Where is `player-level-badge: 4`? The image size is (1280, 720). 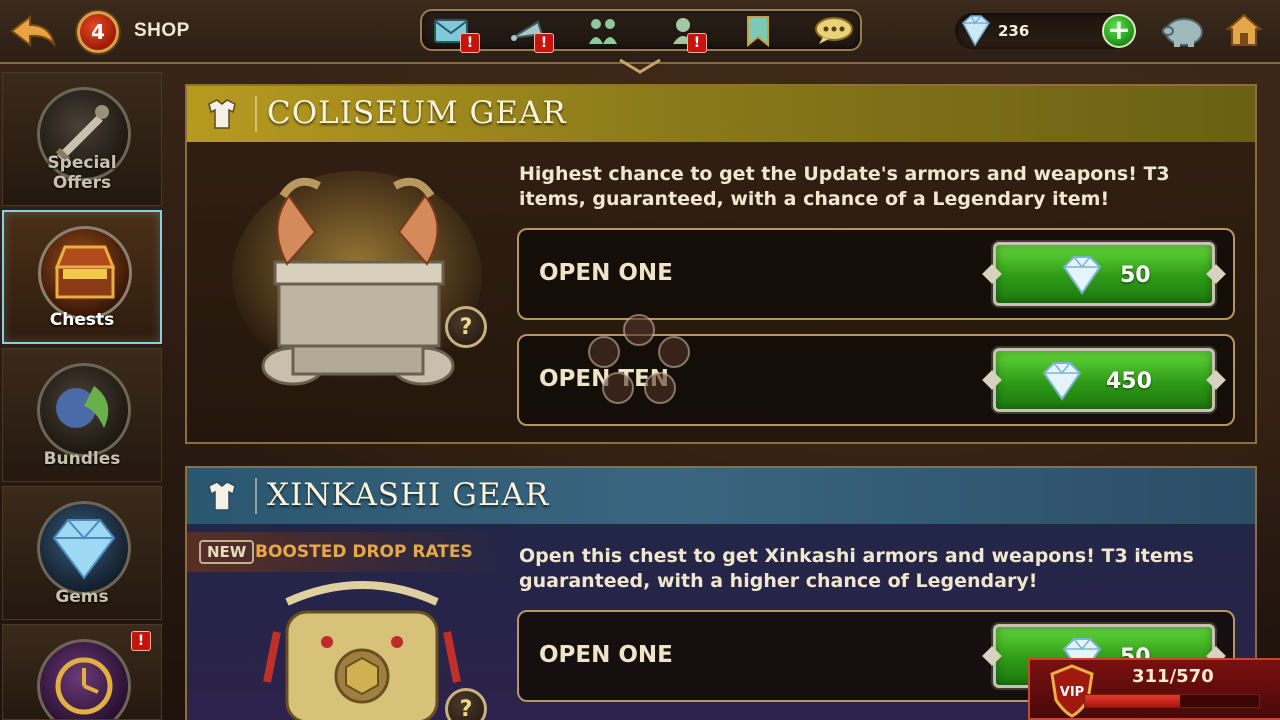
player-level-badge: 4 is located at coordinates (98, 32).